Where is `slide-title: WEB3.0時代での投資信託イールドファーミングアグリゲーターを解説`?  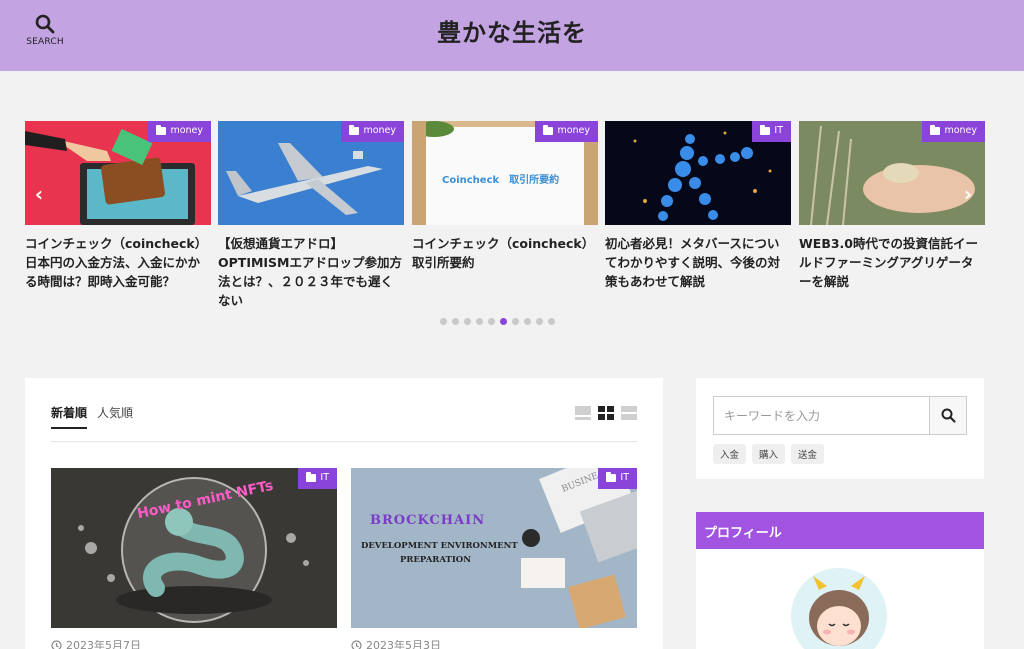
slide-title: WEB3.0時代での投資信託イールドファーミングアグリゲーターを解説 is located at coordinates (892, 262).